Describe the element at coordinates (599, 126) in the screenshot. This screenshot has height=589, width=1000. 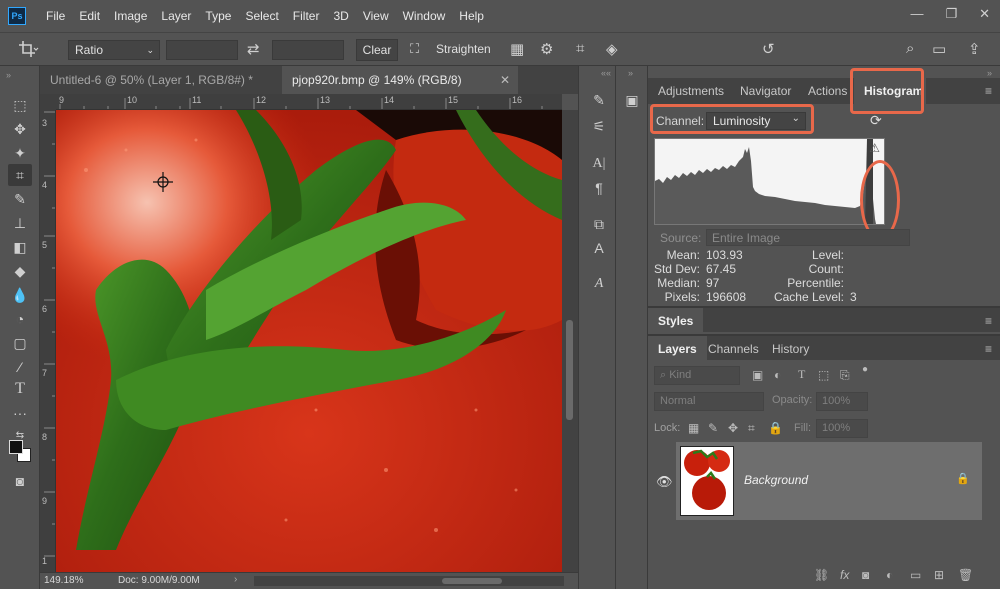
I see `brush-presets-icon: ⚟` at that location.